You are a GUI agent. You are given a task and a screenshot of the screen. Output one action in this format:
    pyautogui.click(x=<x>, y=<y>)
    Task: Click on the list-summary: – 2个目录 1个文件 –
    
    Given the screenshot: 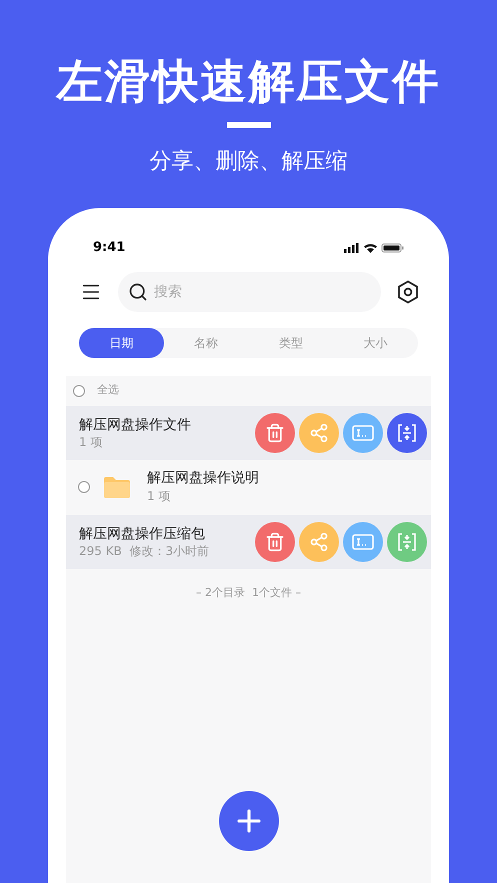 What is the action you would take?
    pyautogui.click(x=248, y=592)
    